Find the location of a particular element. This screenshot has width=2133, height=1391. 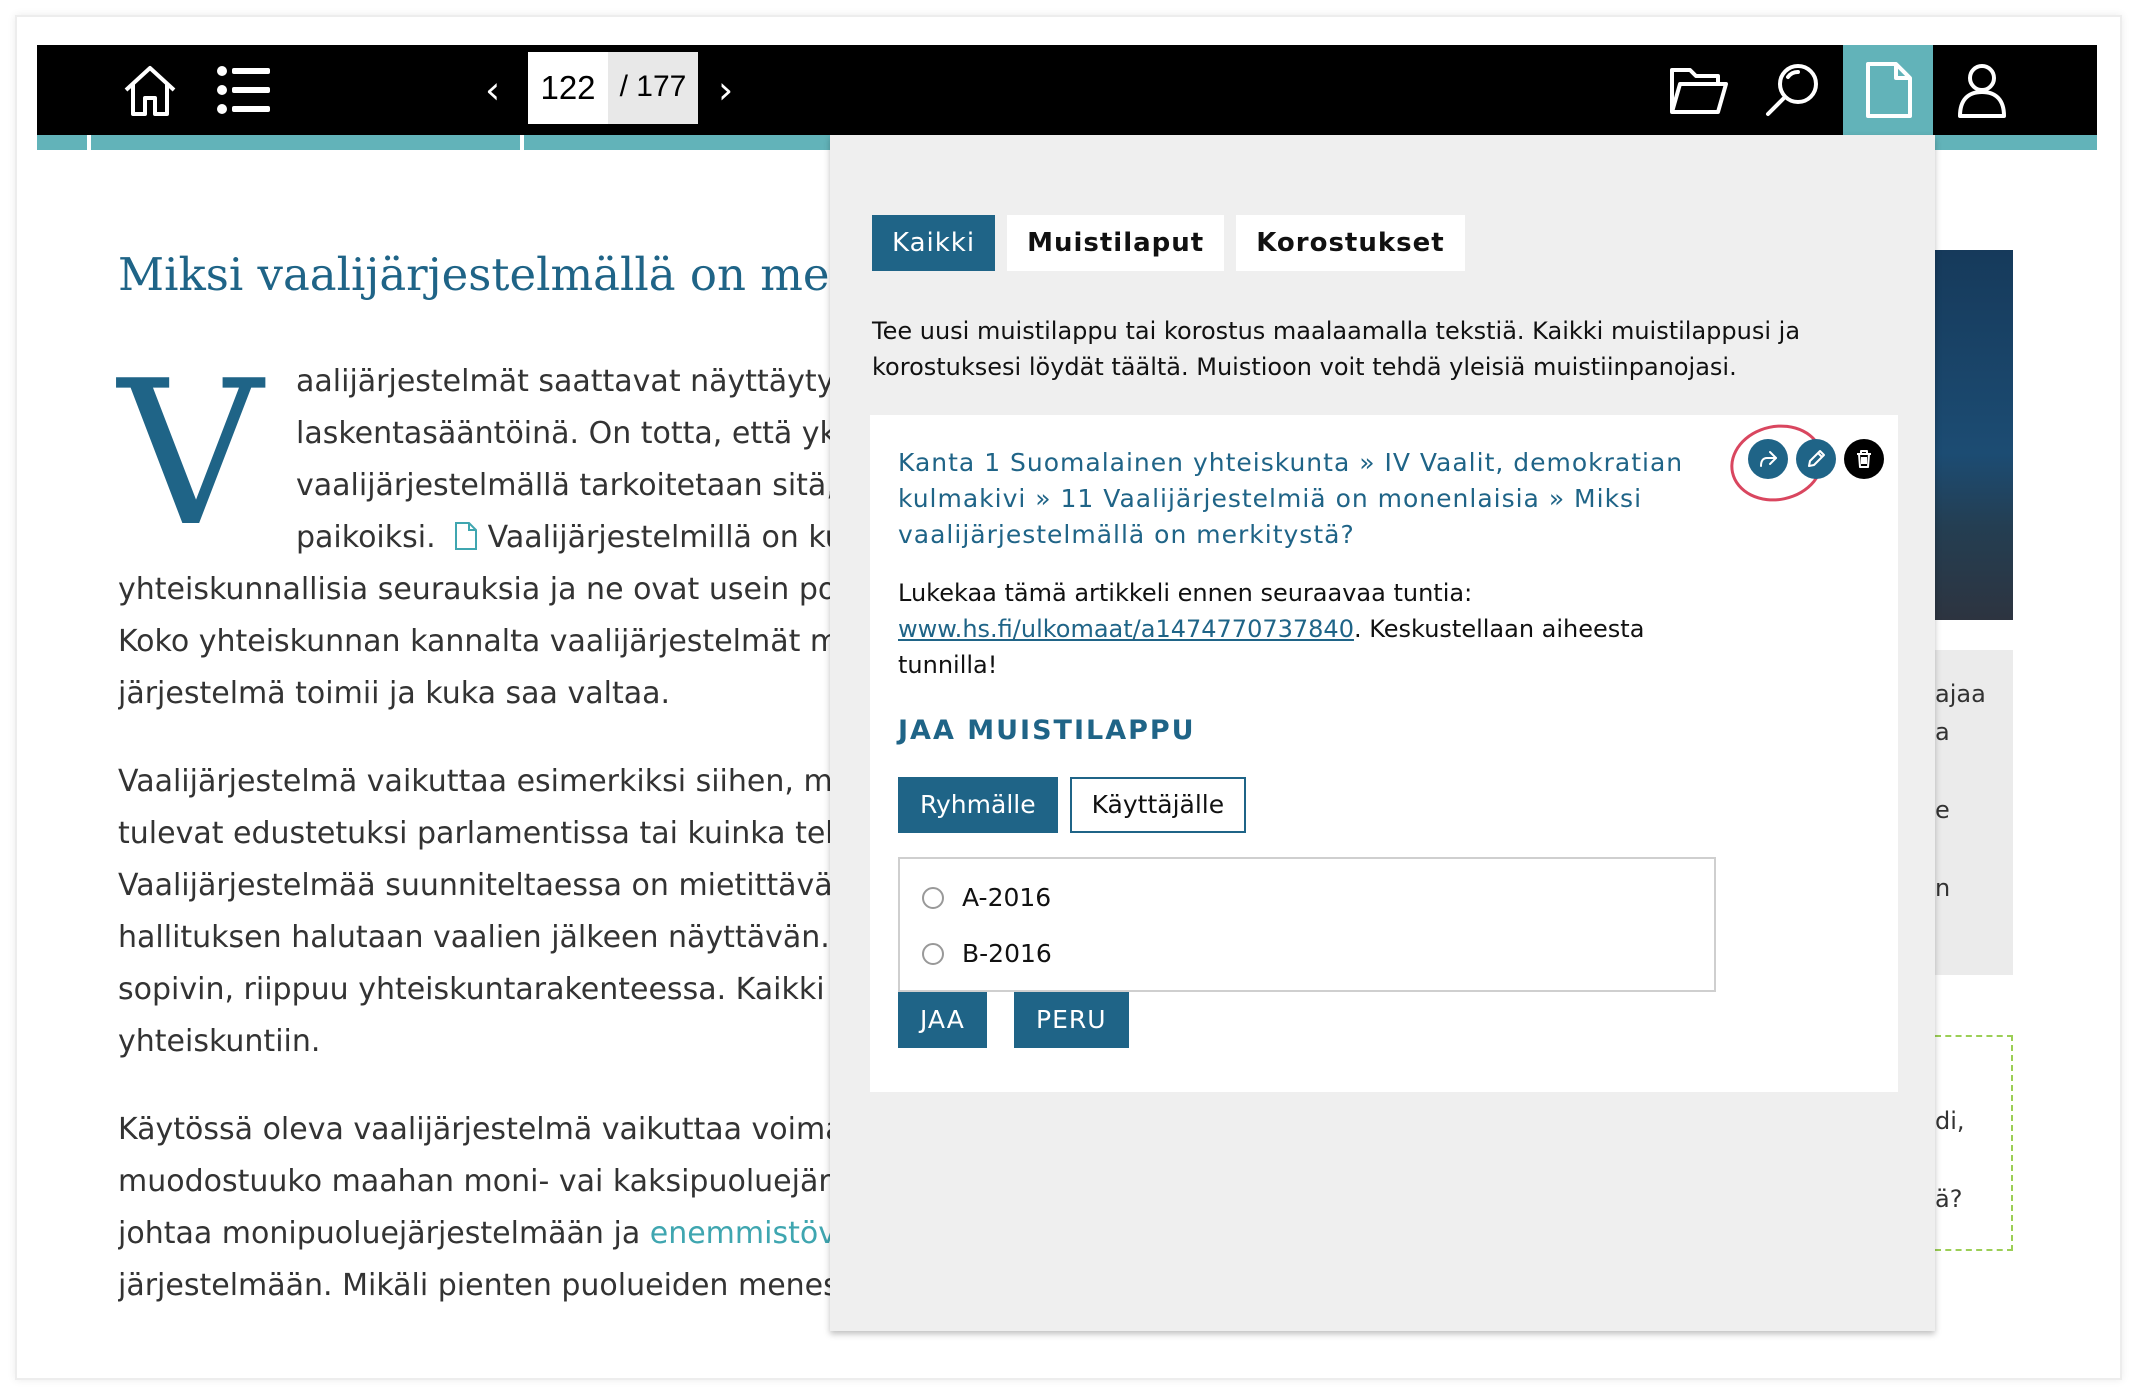

notes-tabs: Kaikki Muistilaput Korostukset is located at coordinates (1168, 243).